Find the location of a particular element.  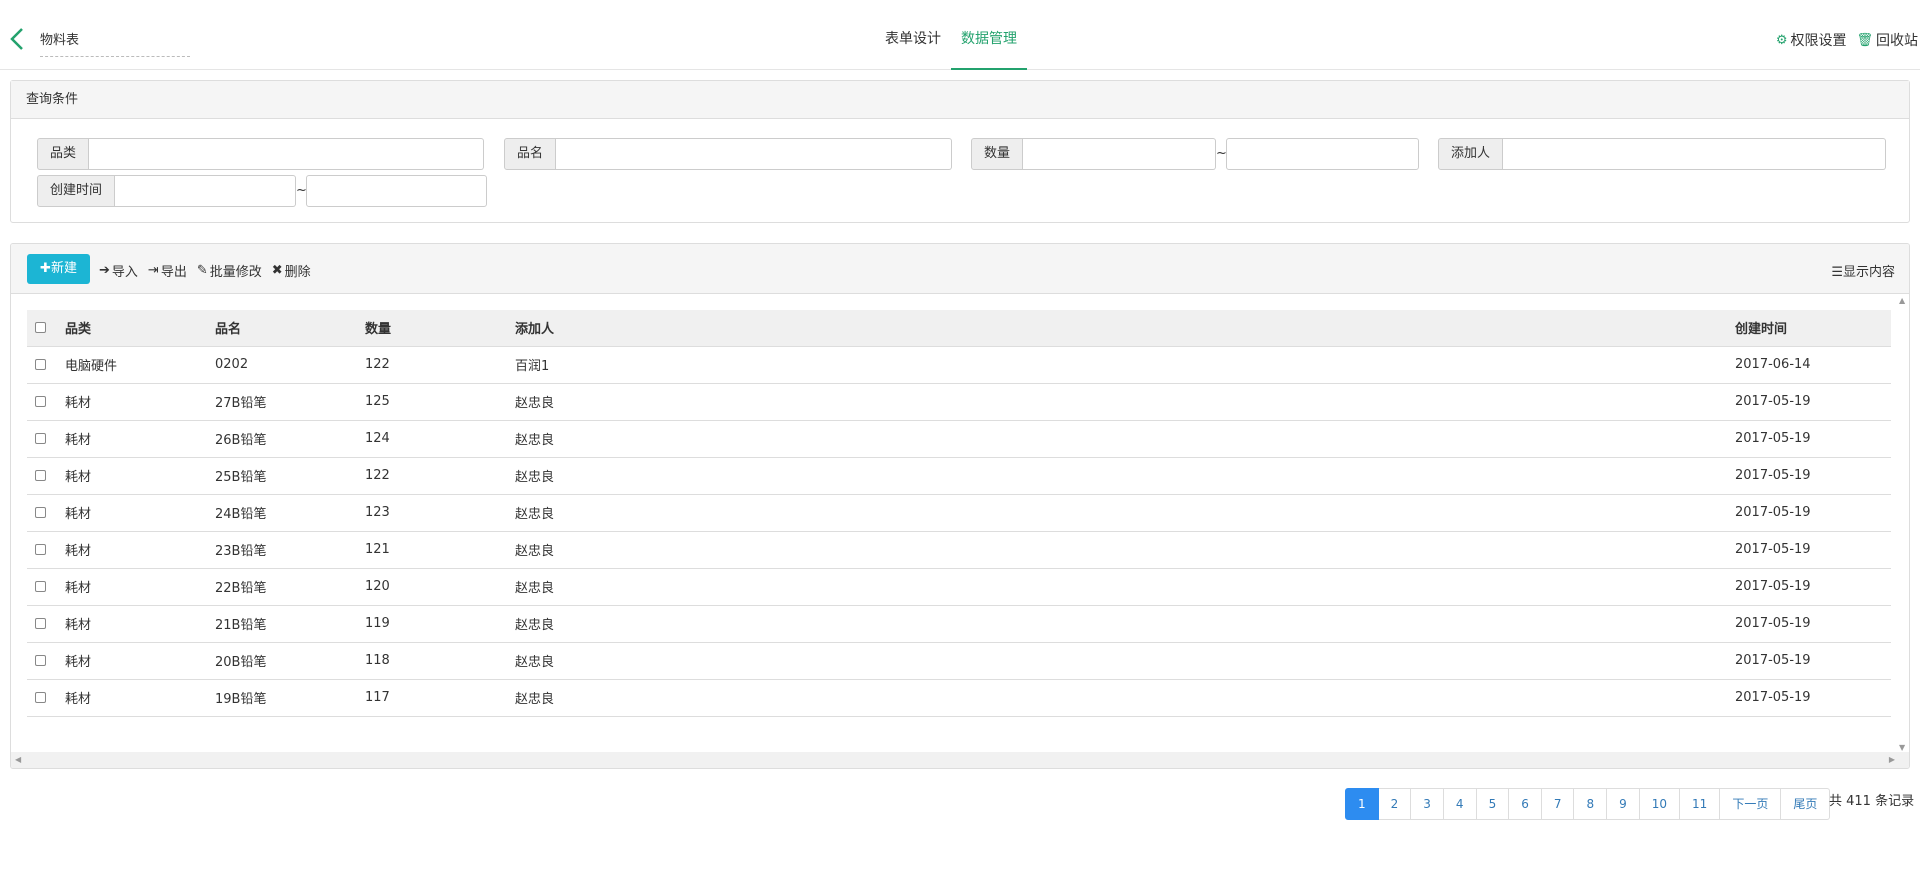

new-button: ✚新建 is located at coordinates (58, 269).